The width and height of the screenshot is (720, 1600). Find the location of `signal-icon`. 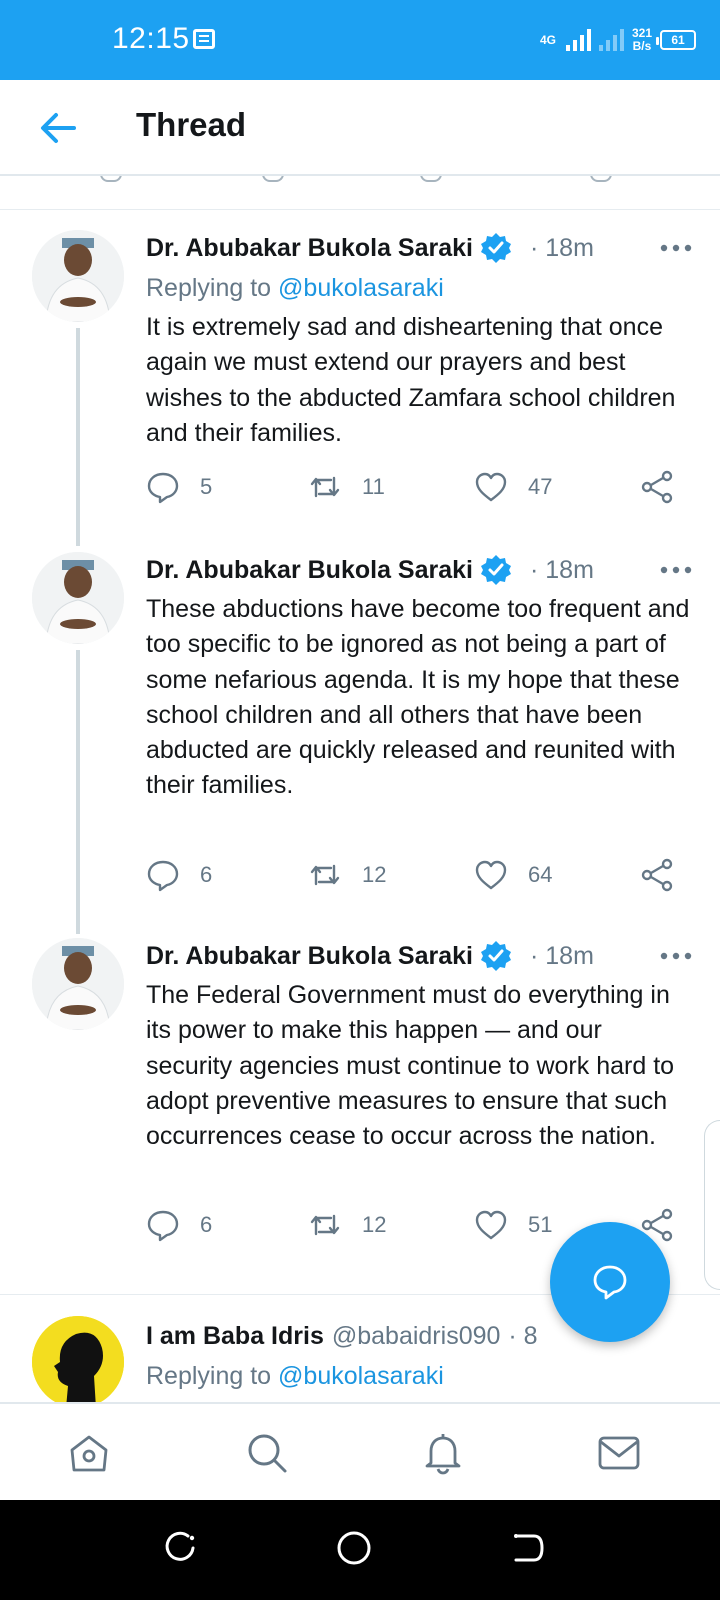

signal-icon is located at coordinates (578, 40).